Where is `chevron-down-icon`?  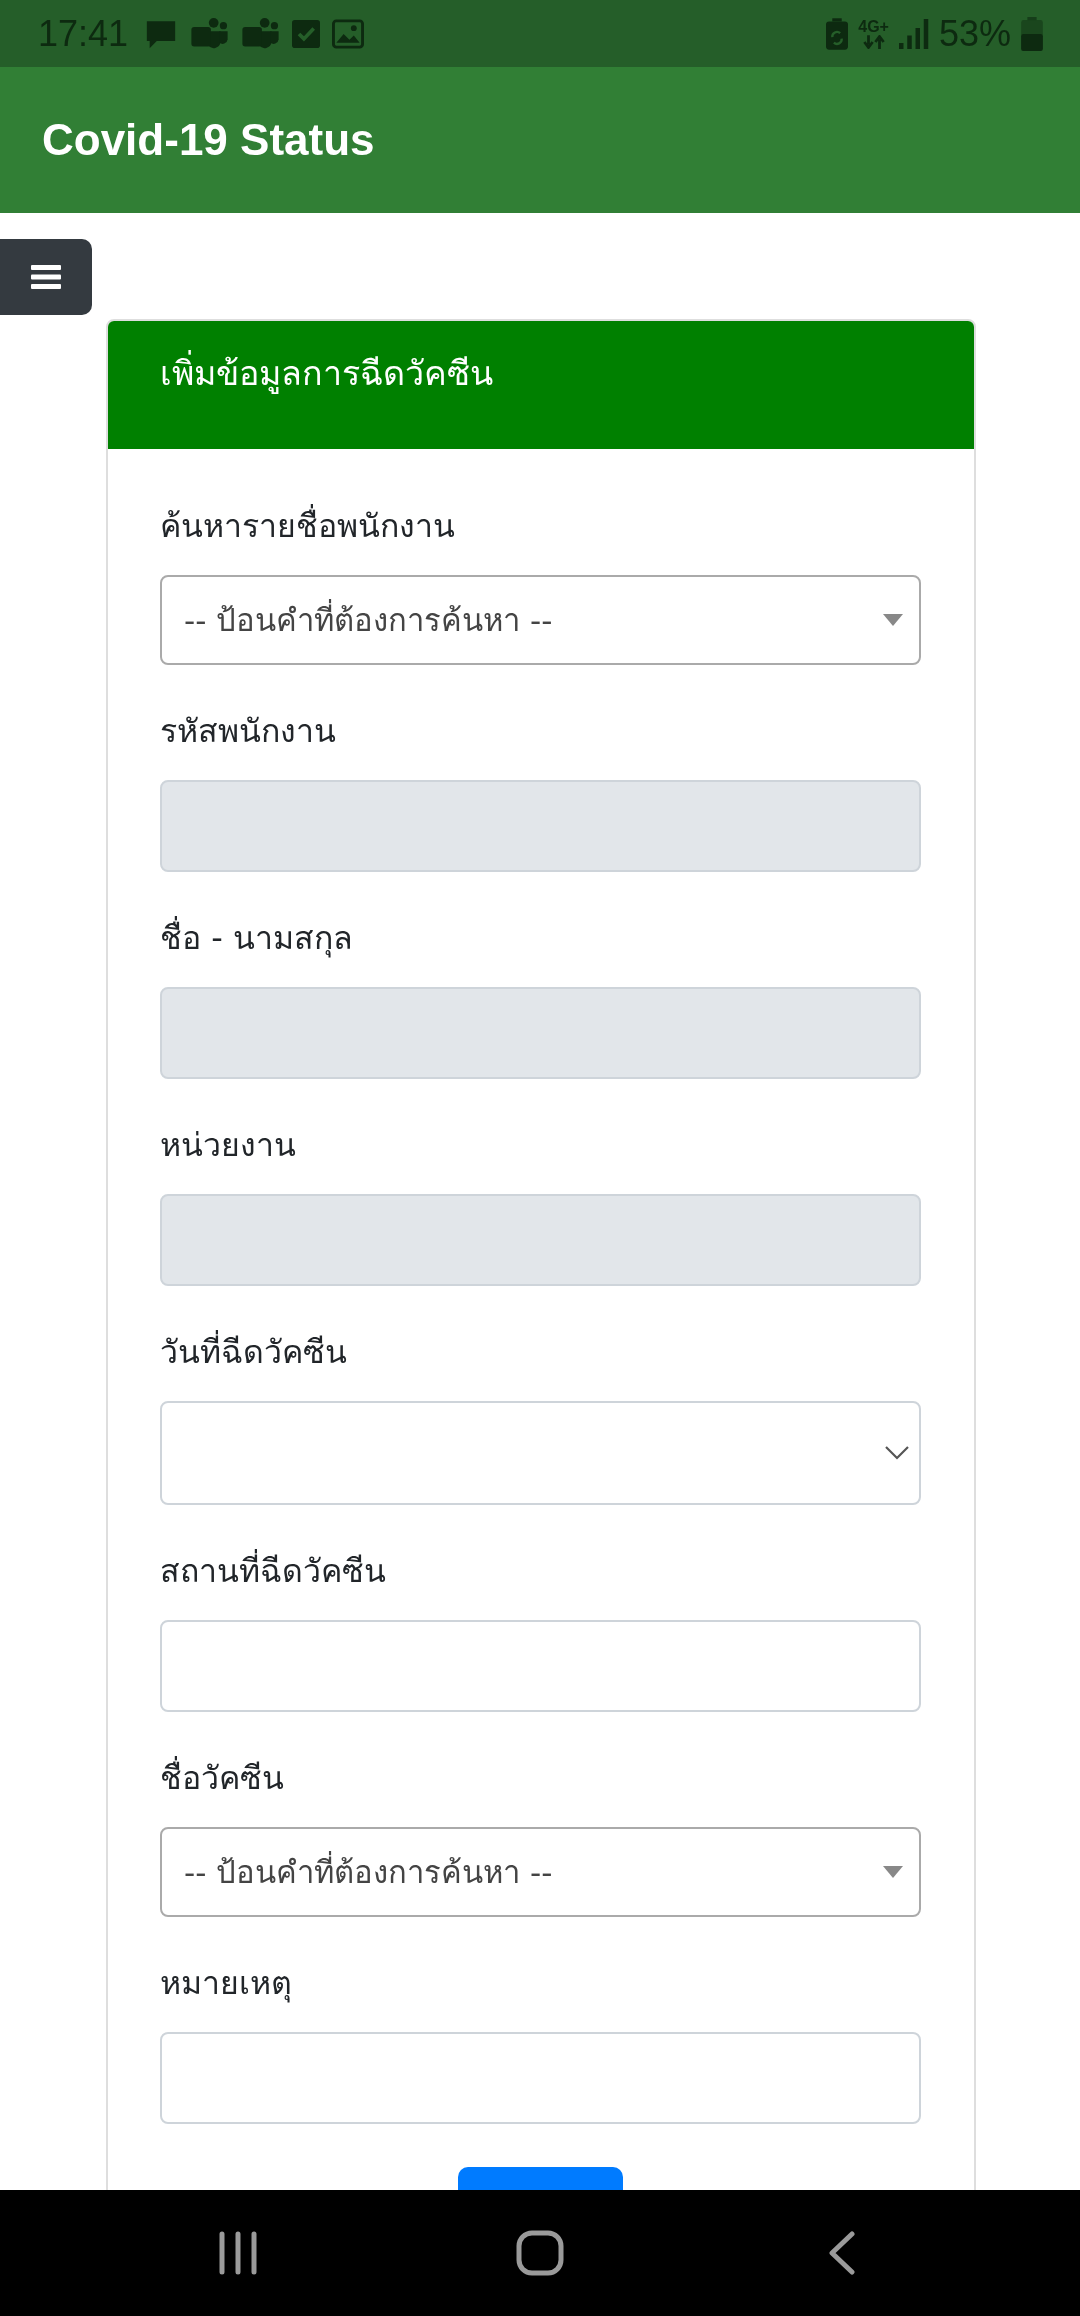
chevron-down-icon is located at coordinates (897, 1453).